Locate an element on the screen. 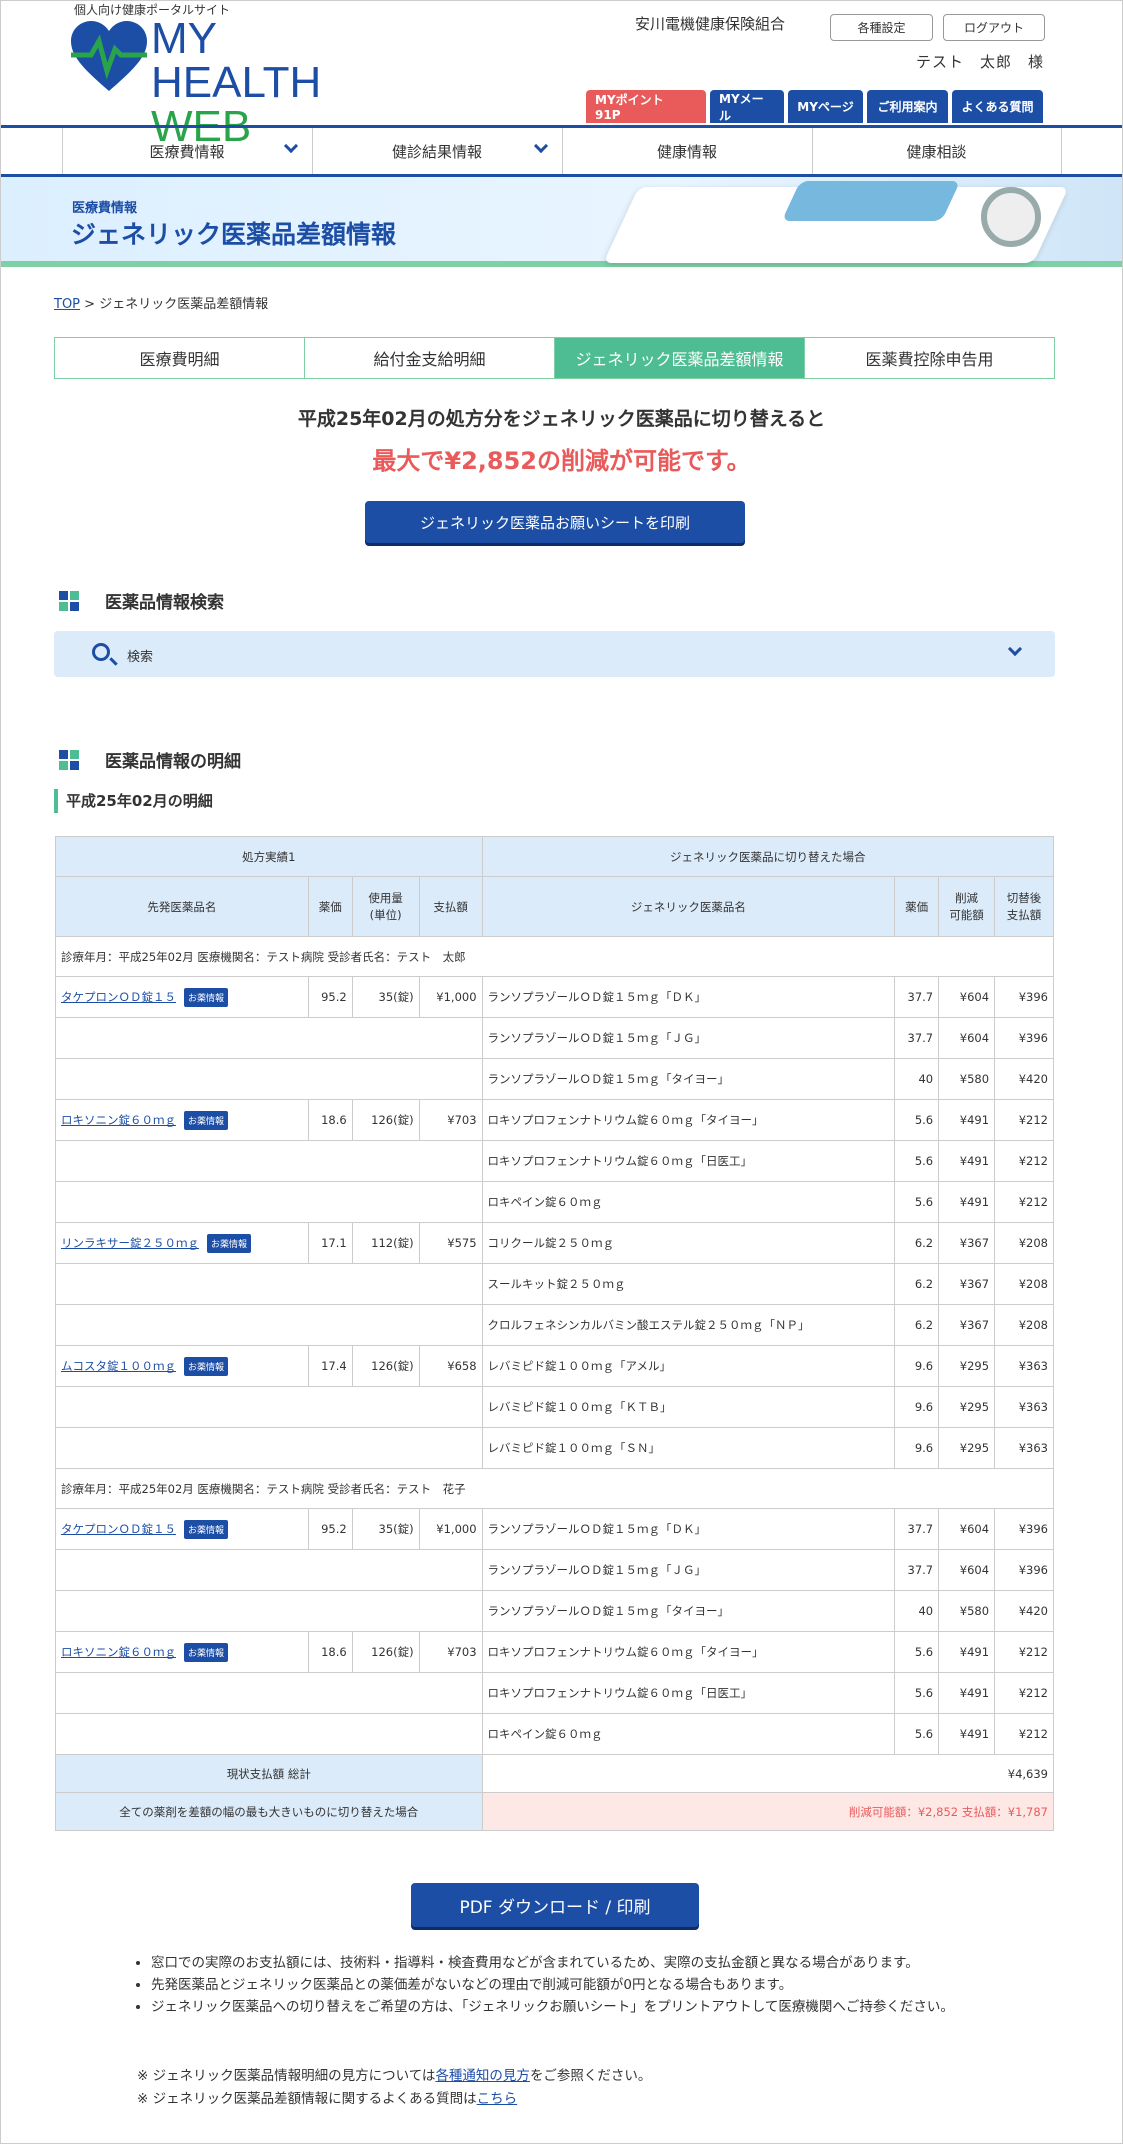 The height and width of the screenshot is (2144, 1123). tab-benefit-statement: 給付金支給明細 is located at coordinates (430, 358).